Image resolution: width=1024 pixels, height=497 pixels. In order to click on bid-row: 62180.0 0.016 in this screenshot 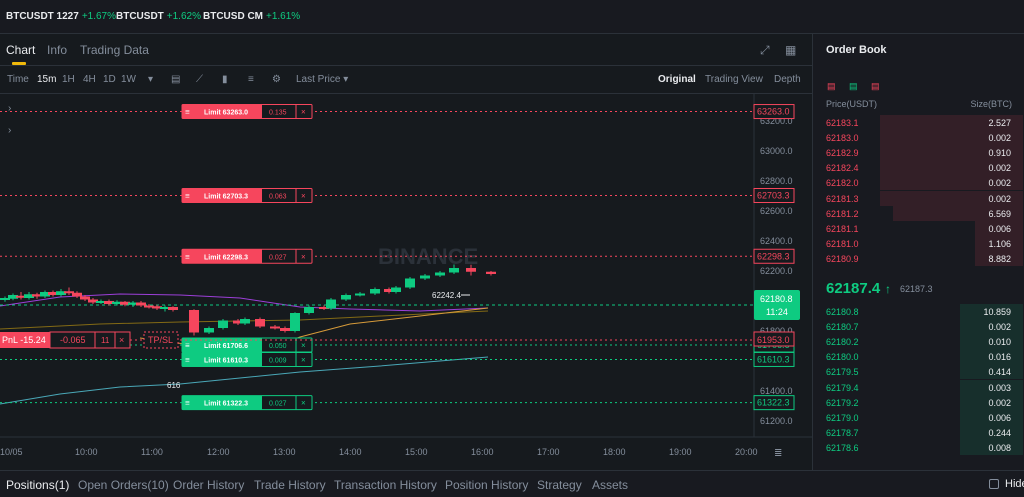, I will do `click(918, 357)`.